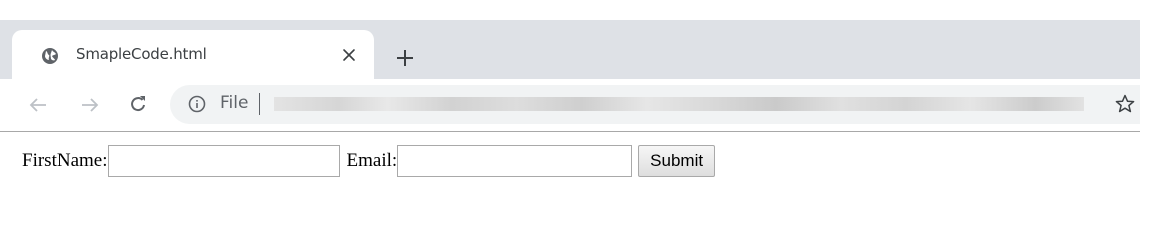  Describe the element at coordinates (405, 58) in the screenshot. I see `plus-icon` at that location.